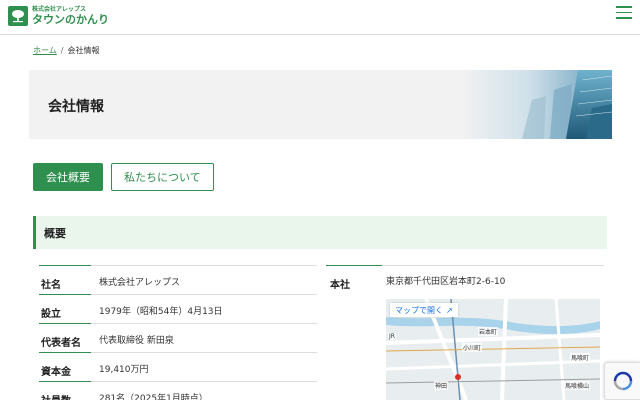 Image resolution: width=640 pixels, height=400 pixels. Describe the element at coordinates (580, 357) in the screenshot. I see `map-label: 馬喰町` at that location.